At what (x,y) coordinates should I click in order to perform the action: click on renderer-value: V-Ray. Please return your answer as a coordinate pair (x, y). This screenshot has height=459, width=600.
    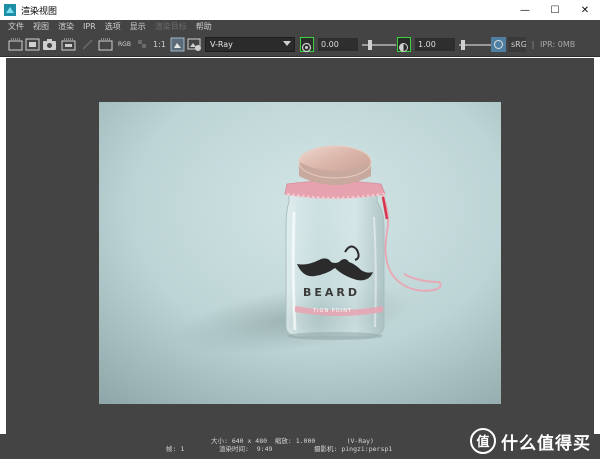
    Looking at the image, I should click on (221, 44).